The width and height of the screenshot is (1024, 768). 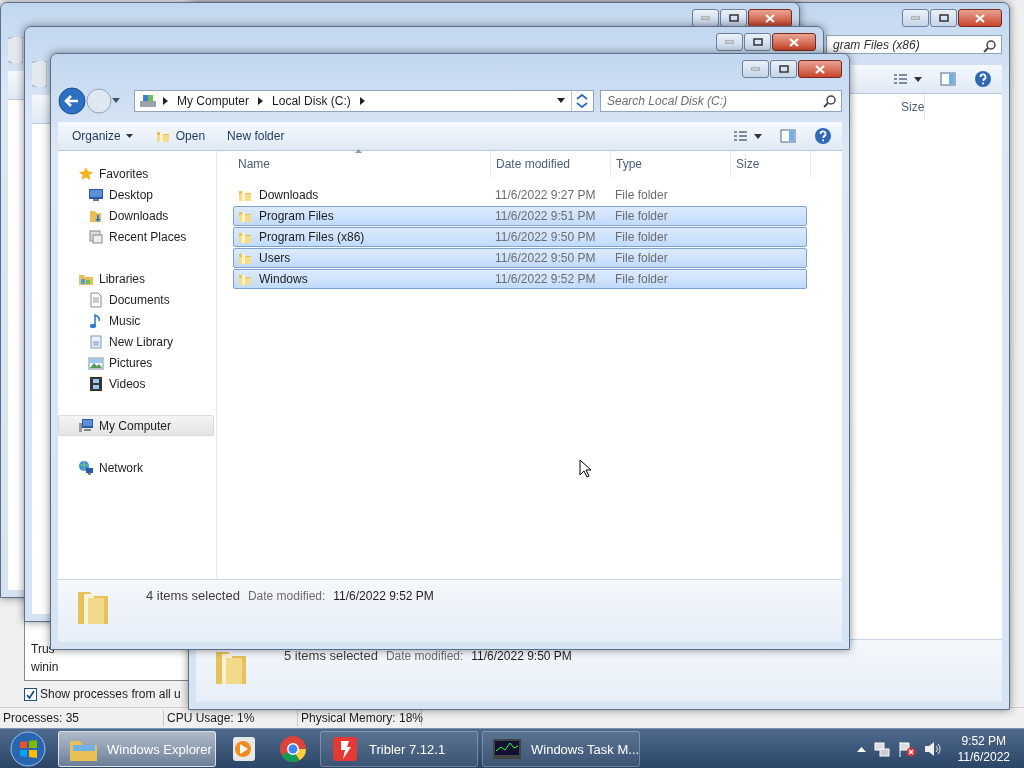 I want to click on back-button, so click(x=72, y=101).